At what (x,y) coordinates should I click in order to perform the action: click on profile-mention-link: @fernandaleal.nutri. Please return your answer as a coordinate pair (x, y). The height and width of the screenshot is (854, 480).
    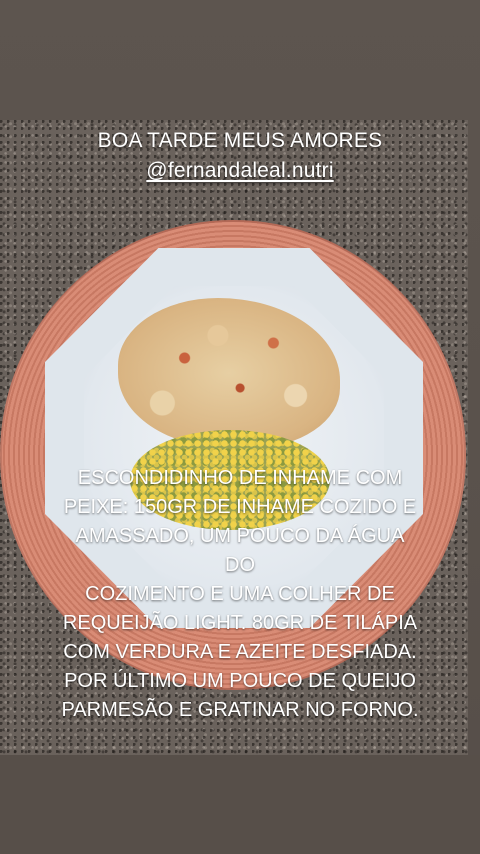
    Looking at the image, I should click on (240, 171).